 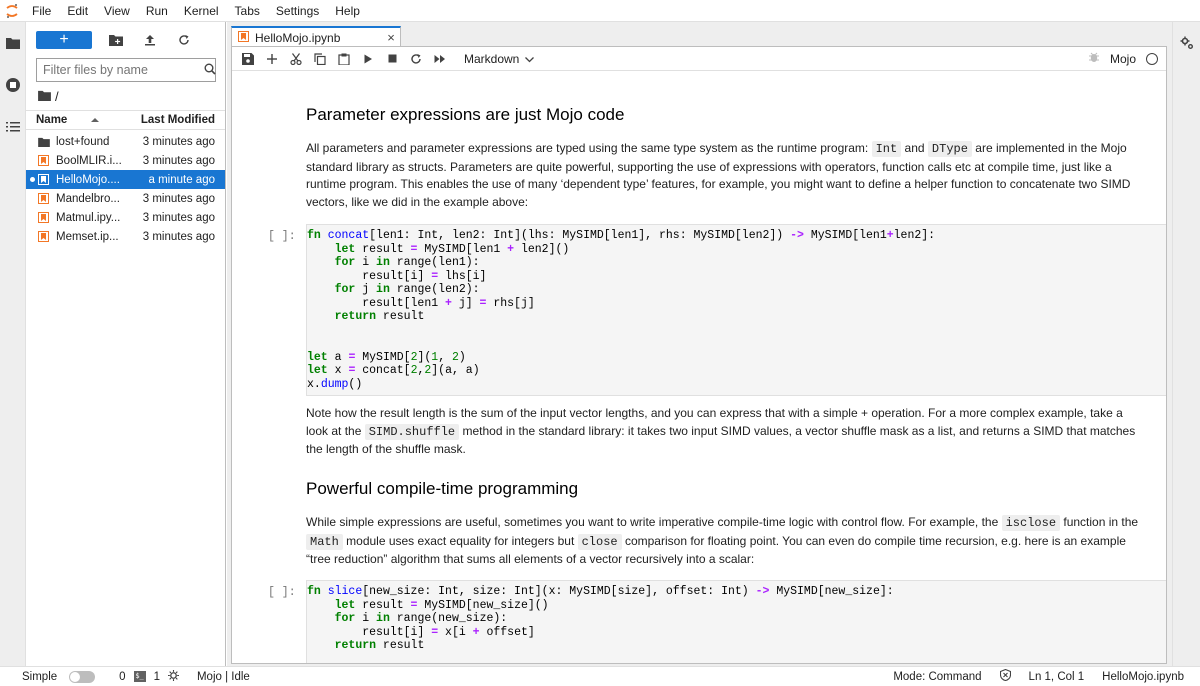 I want to click on trust-shield-icon, so click(x=1005, y=676).